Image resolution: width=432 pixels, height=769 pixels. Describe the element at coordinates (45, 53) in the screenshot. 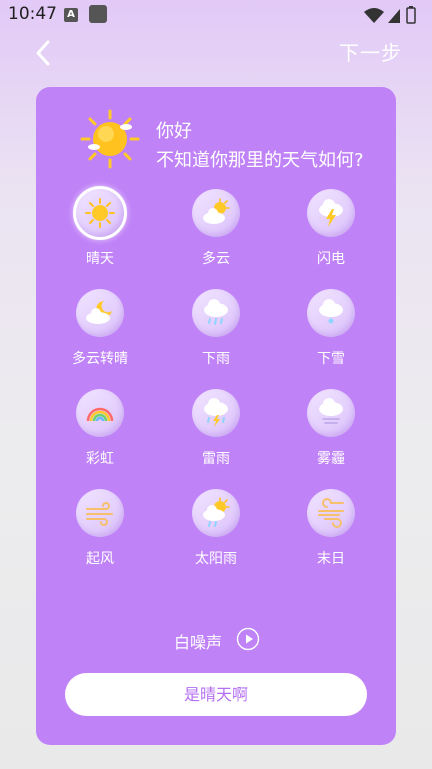

I see `back-arrow-icon` at that location.